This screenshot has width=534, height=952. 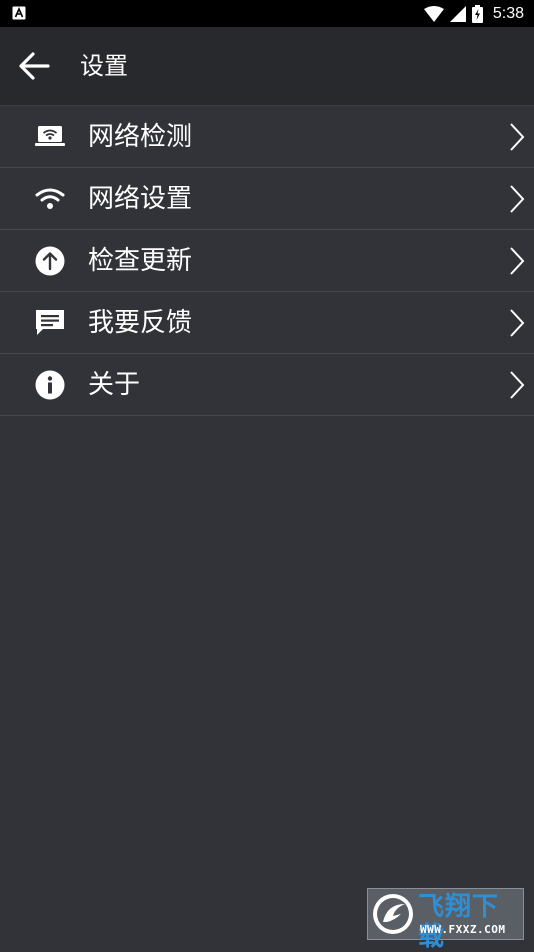 What do you see at coordinates (140, 137) in the screenshot?
I see `menu-item-label: 网络检测` at bounding box center [140, 137].